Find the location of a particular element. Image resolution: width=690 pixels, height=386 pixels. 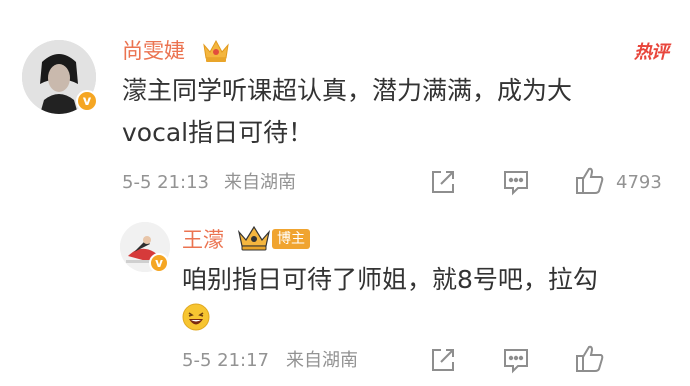

comment-text-line1: 濛主同学听课超认真，潜力满满，成为大 is located at coordinates (347, 90).